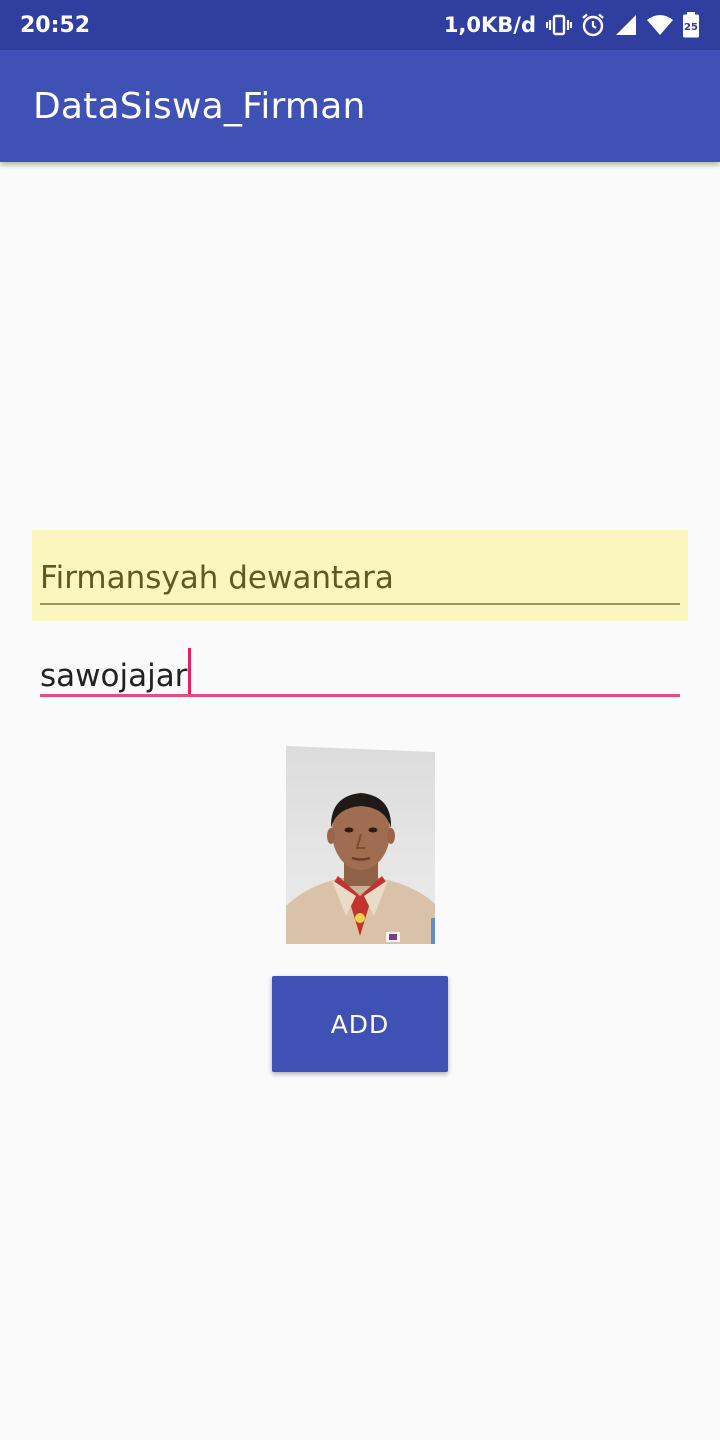 The width and height of the screenshot is (720, 1440). What do you see at coordinates (626, 25) in the screenshot?
I see `cell-signal-icon` at bounding box center [626, 25].